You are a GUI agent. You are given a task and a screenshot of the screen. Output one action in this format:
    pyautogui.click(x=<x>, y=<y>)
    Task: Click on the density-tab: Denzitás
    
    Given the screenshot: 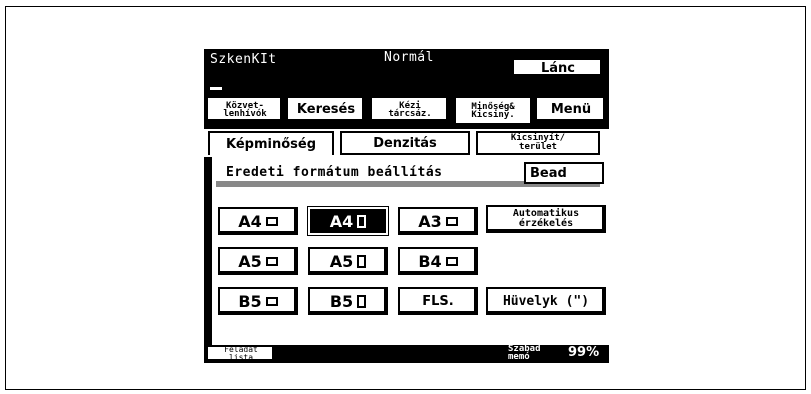 What is the action you would take?
    pyautogui.click(x=405, y=143)
    